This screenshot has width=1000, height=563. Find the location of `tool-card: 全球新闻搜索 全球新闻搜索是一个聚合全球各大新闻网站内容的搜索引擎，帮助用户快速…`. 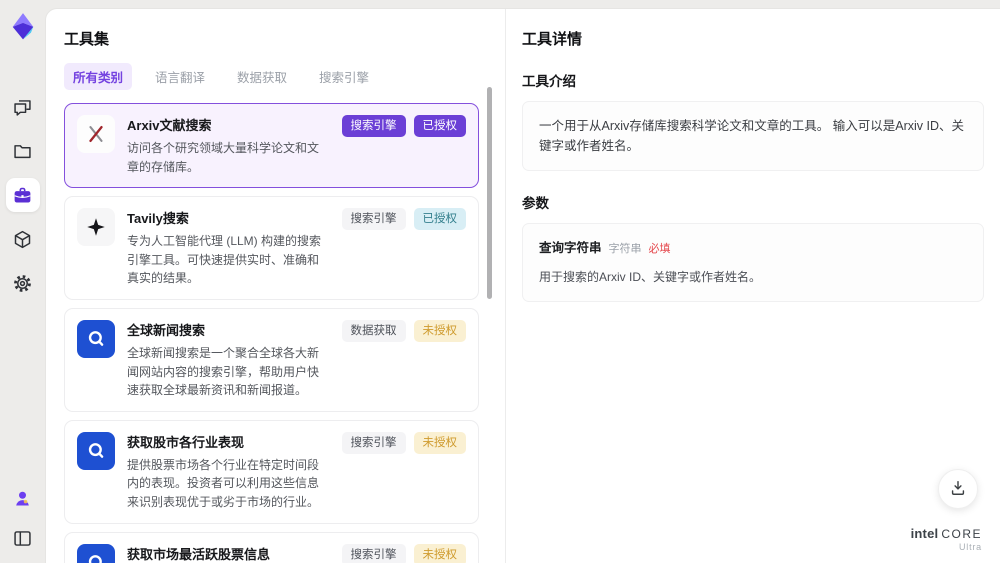

tool-card: 全球新闻搜索 全球新闻搜索是一个聚合全球各大新闻网站内容的搜索引擎，帮助用户快速… is located at coordinates (271, 359).